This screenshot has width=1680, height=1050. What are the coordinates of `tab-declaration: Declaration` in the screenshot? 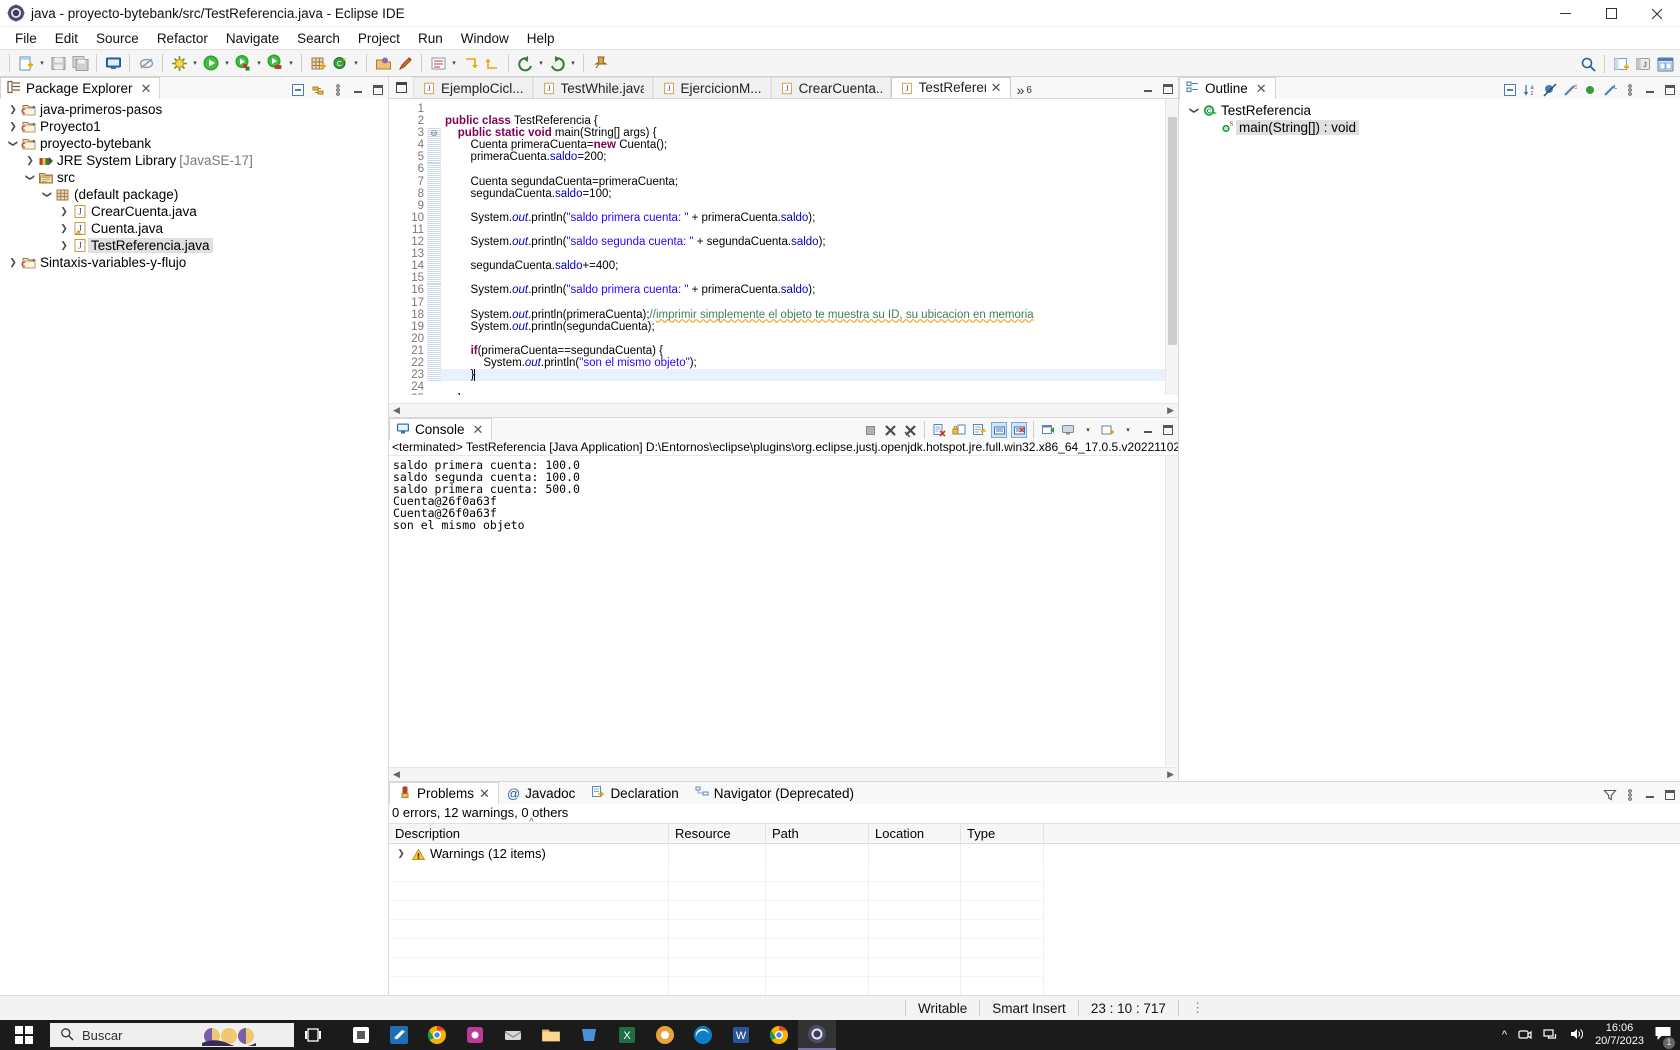 It's located at (634, 793).